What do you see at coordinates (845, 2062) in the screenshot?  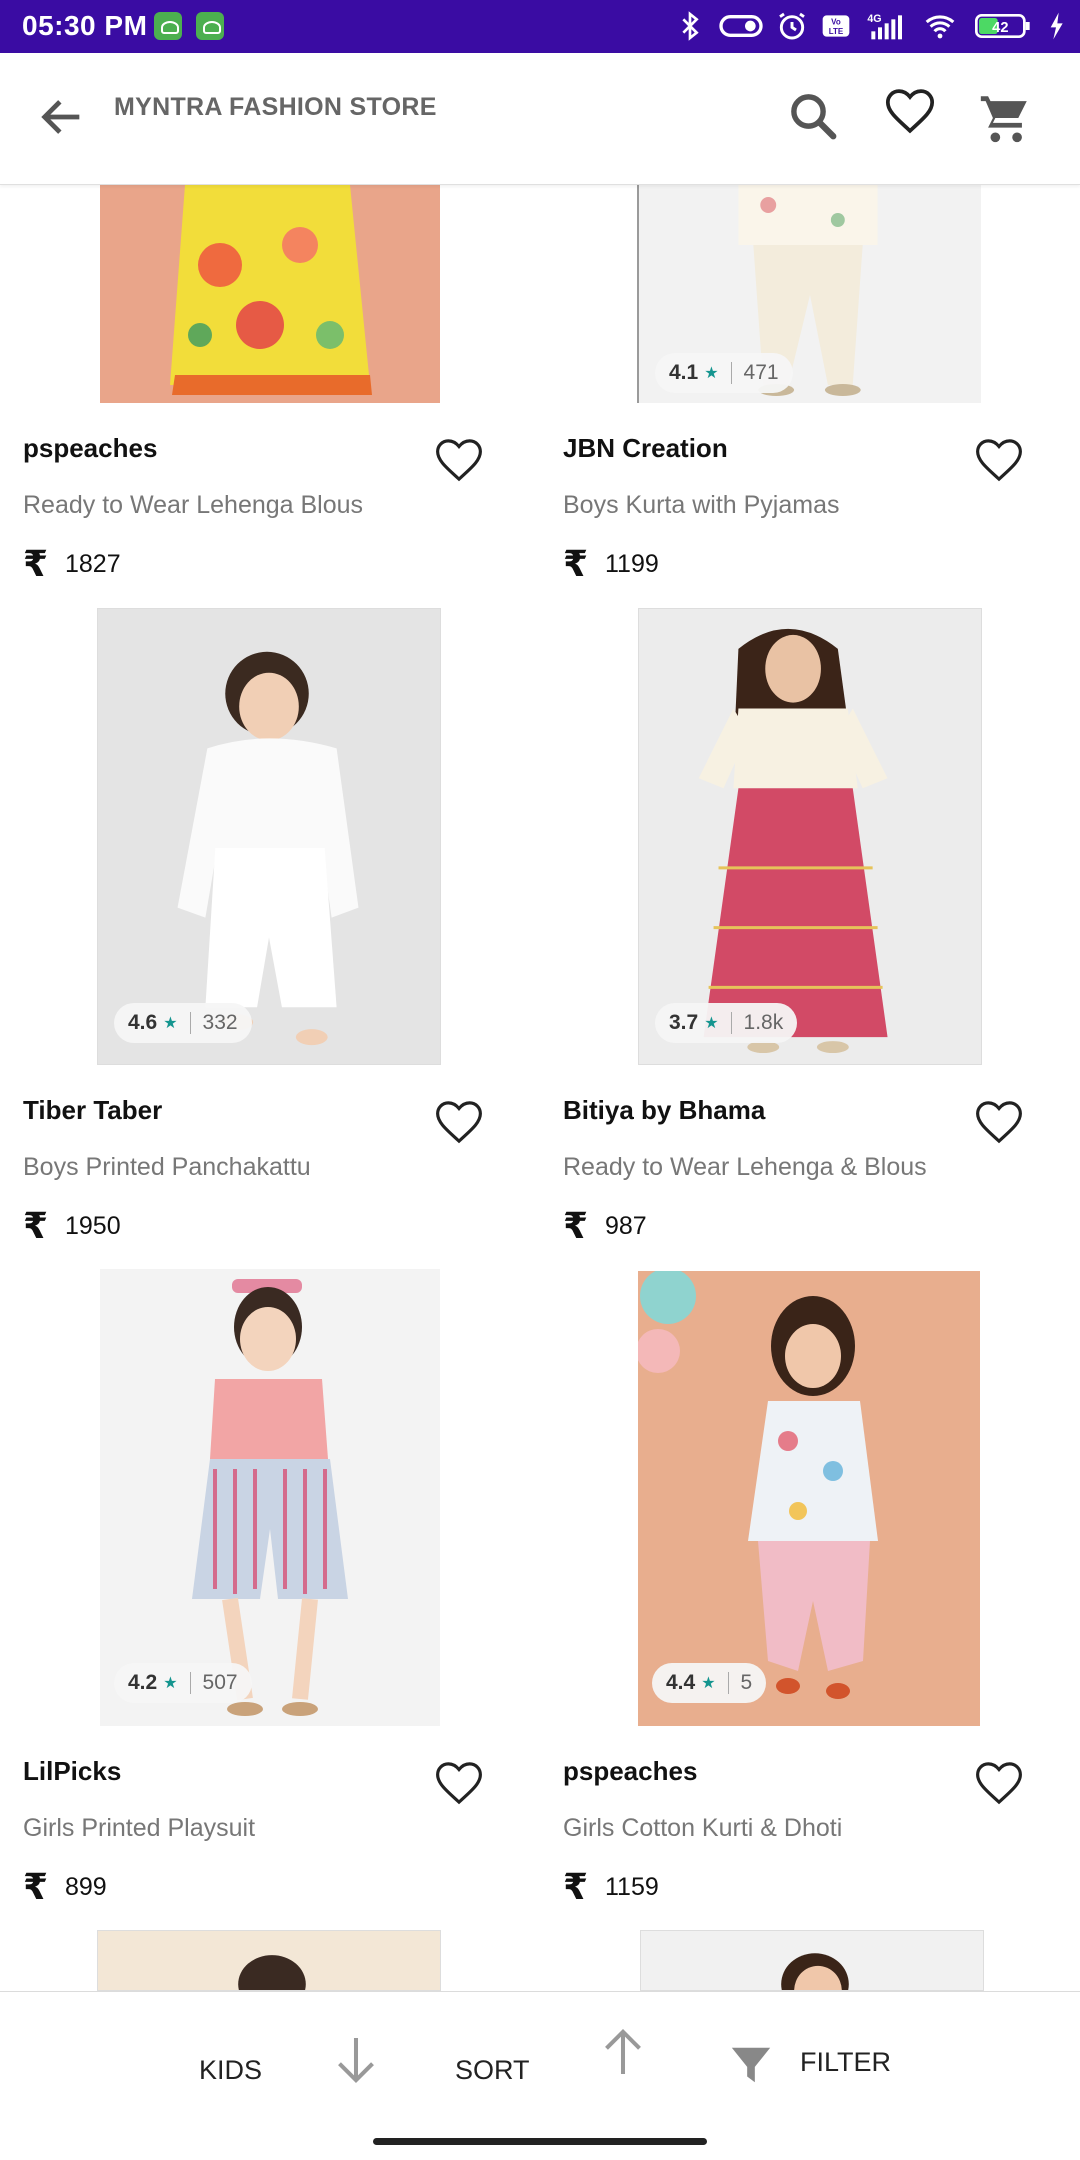 I see `filter-button: FILTER` at bounding box center [845, 2062].